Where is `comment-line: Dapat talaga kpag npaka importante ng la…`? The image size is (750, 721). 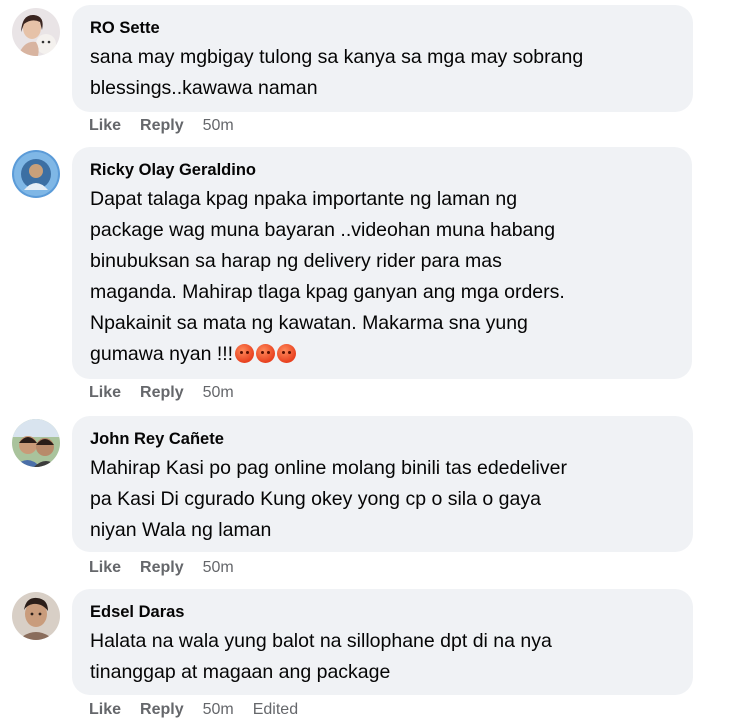 comment-line: Dapat talaga kpag npaka importante ng la… is located at coordinates (304, 199).